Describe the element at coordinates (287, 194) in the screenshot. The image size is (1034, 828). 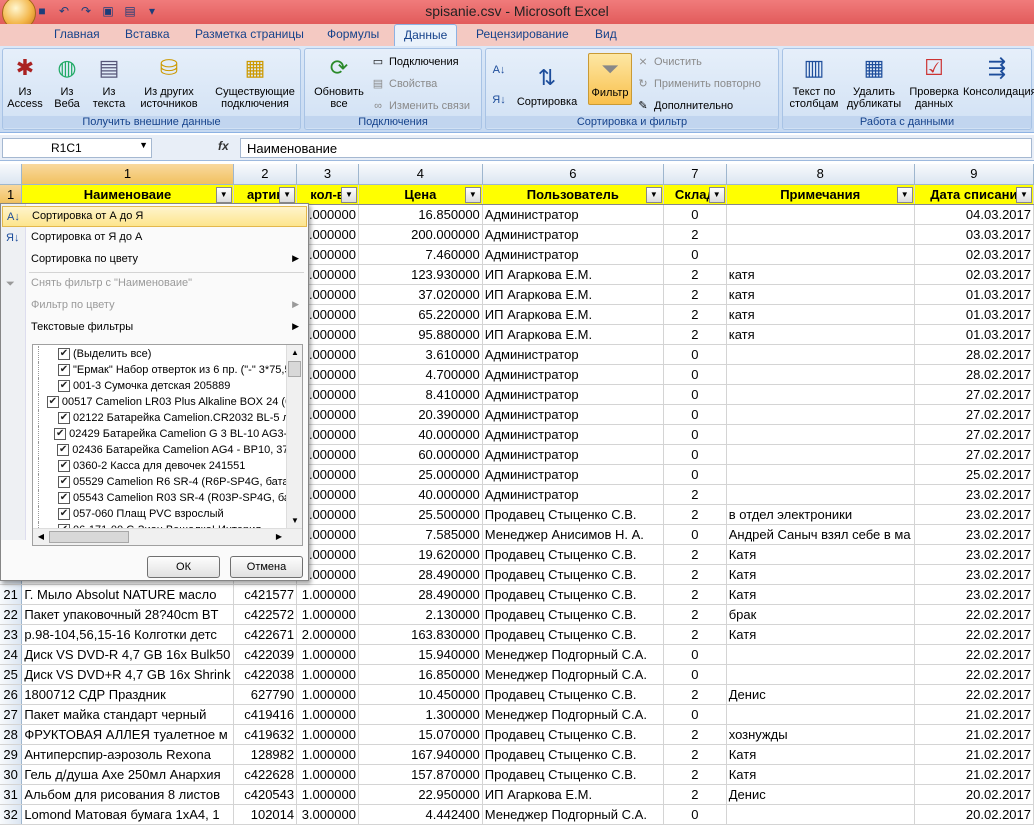
I see `filter-dropdown-icon: ▼` at that location.